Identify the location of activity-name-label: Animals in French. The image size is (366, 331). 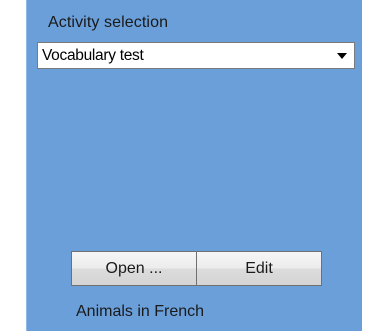
(140, 311).